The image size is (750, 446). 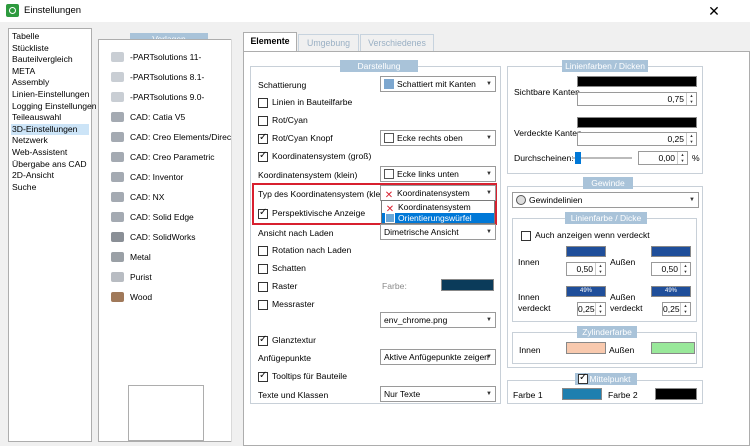 What do you see at coordinates (165, 137) in the screenshot?
I see `template-item: CAD: Creo Elements/Direct M` at bounding box center [165, 137].